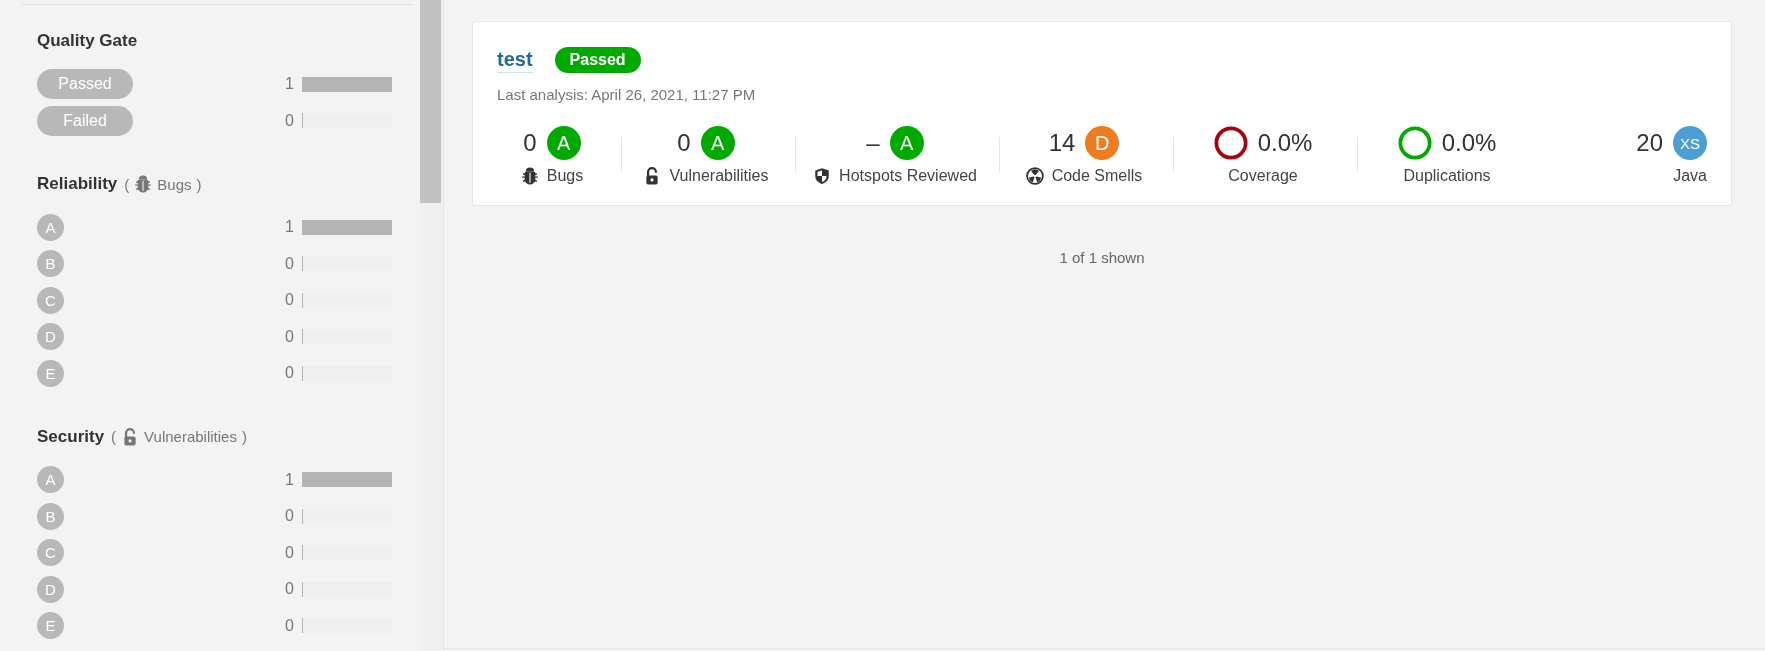 Image resolution: width=1765 pixels, height=651 pixels. What do you see at coordinates (1097, 176) in the screenshot?
I see `measure-label: Code Smells` at bounding box center [1097, 176].